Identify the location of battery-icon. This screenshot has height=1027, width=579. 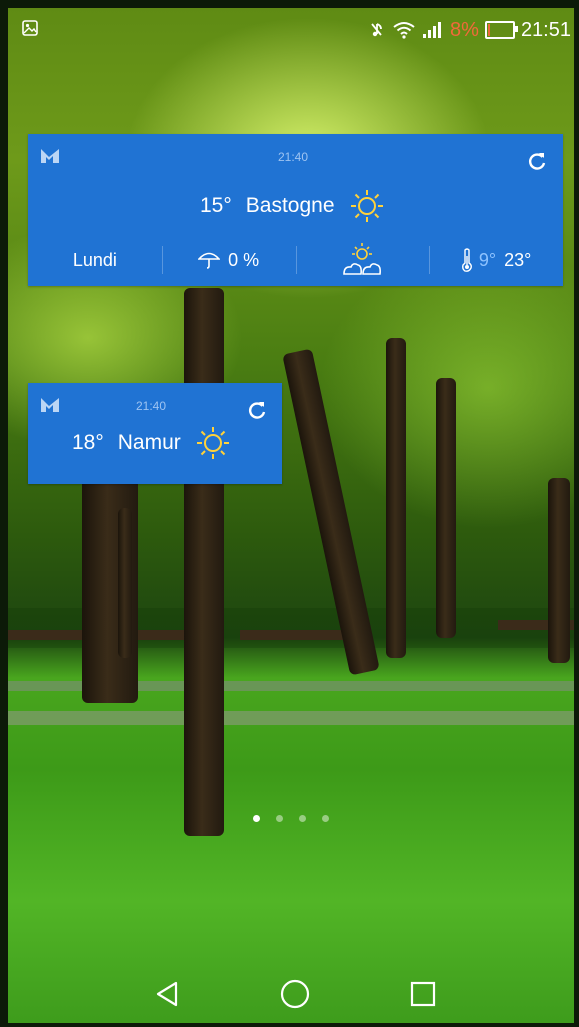
(501, 30).